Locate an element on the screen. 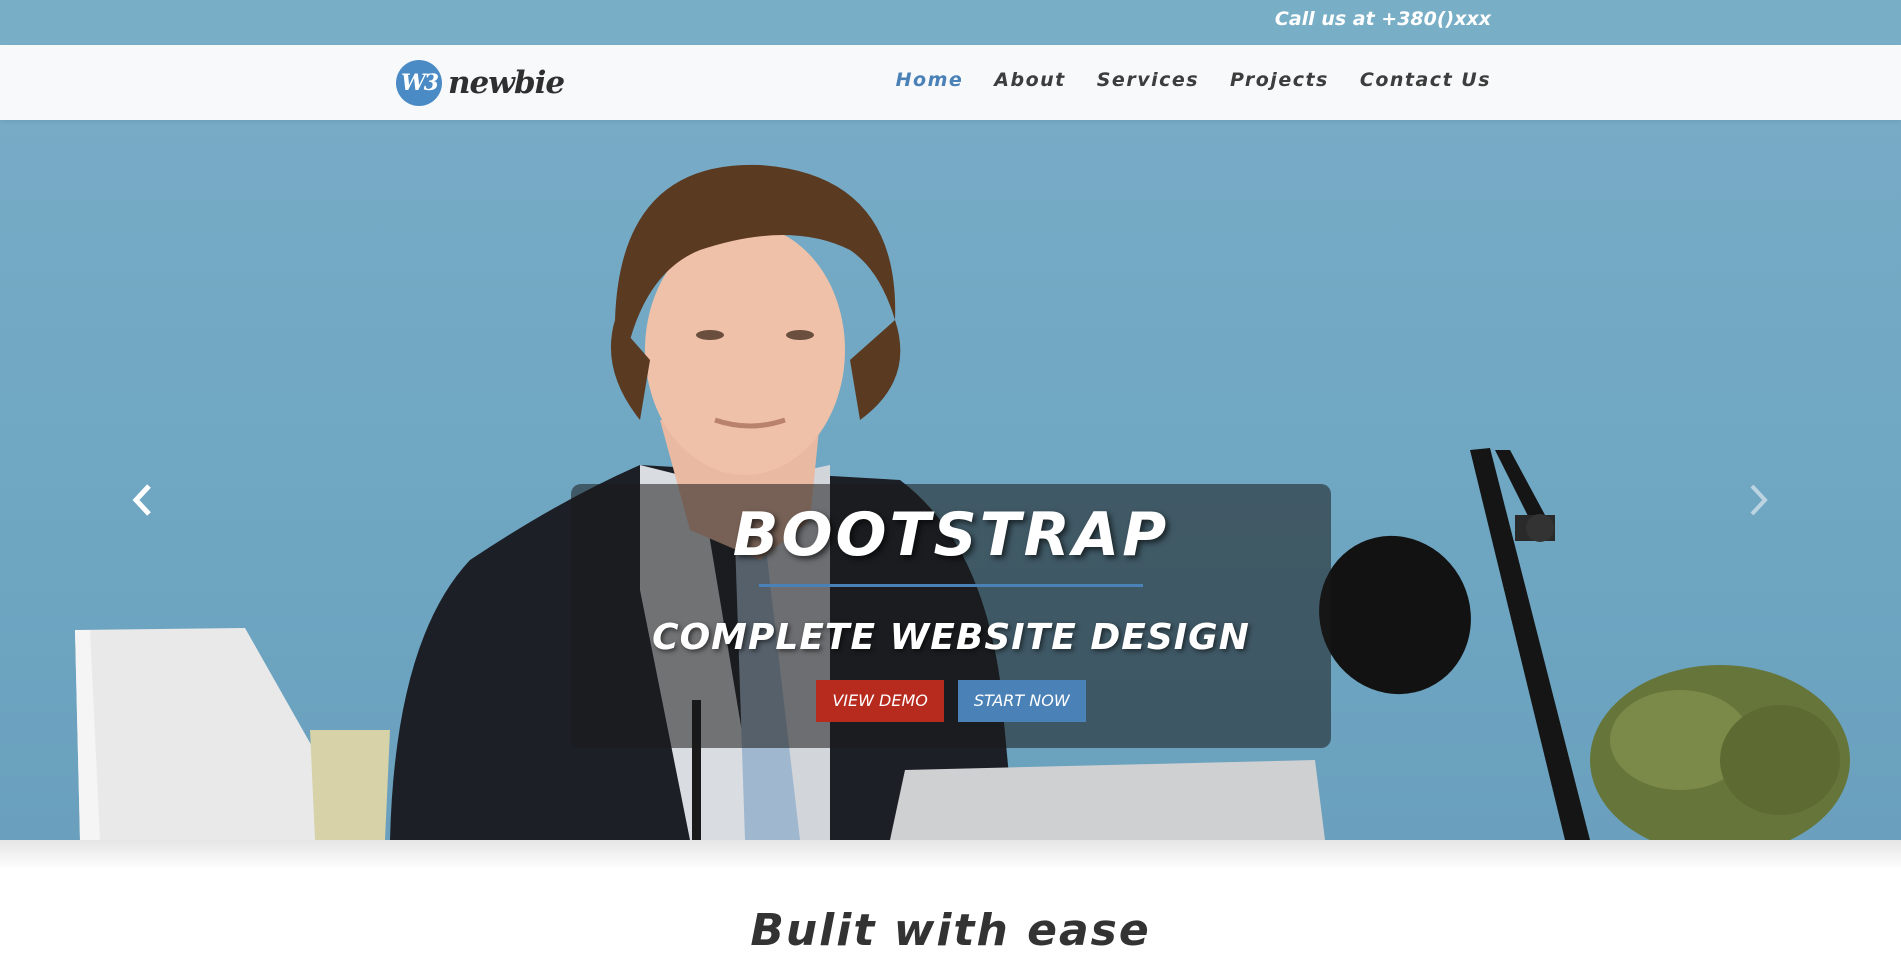 The height and width of the screenshot is (977, 1901). nav-item-contact-us: Contact Us is located at coordinates (1425, 80).